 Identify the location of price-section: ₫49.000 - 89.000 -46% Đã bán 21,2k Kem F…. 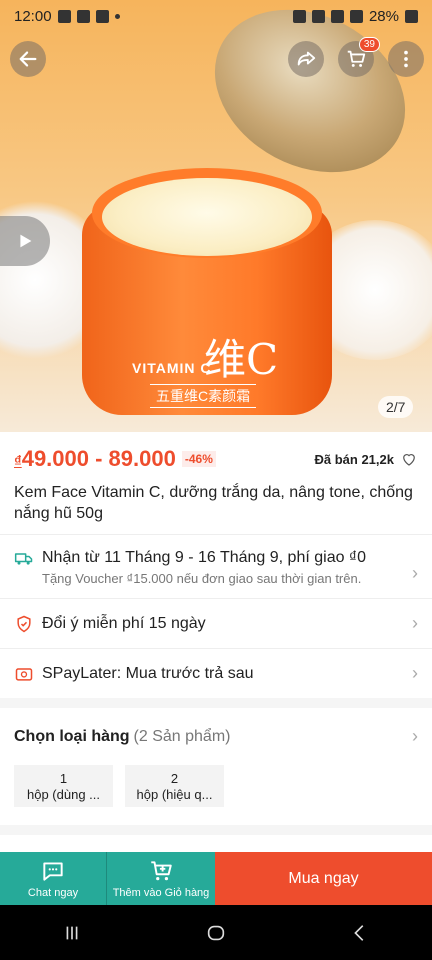
(216, 483).